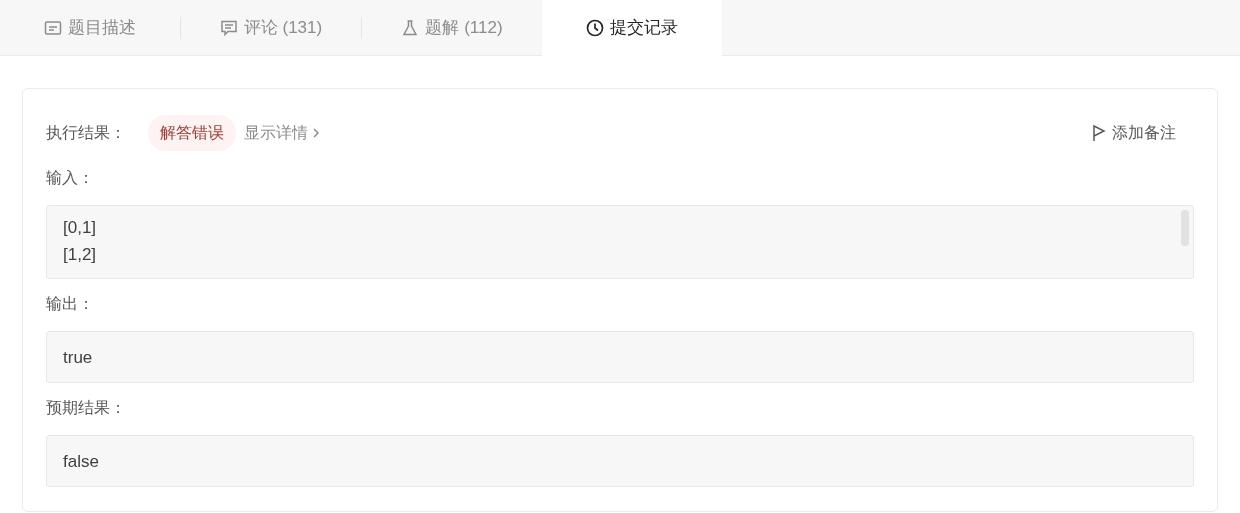 This screenshot has width=1240, height=513. I want to click on comment-icon, so click(228, 27).